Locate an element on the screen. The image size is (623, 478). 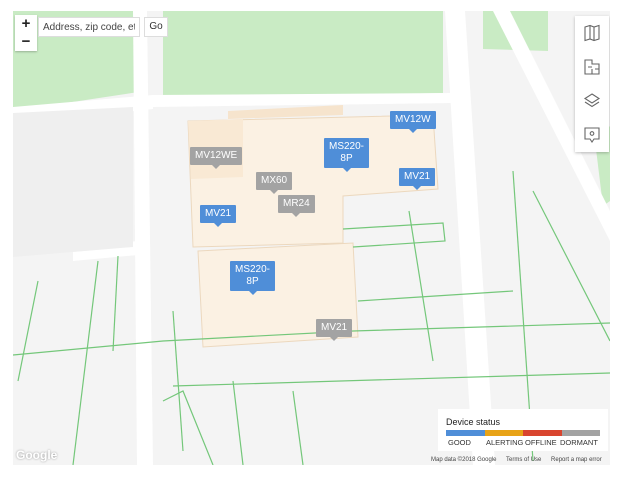
layers-icon is located at coordinates (592, 100).